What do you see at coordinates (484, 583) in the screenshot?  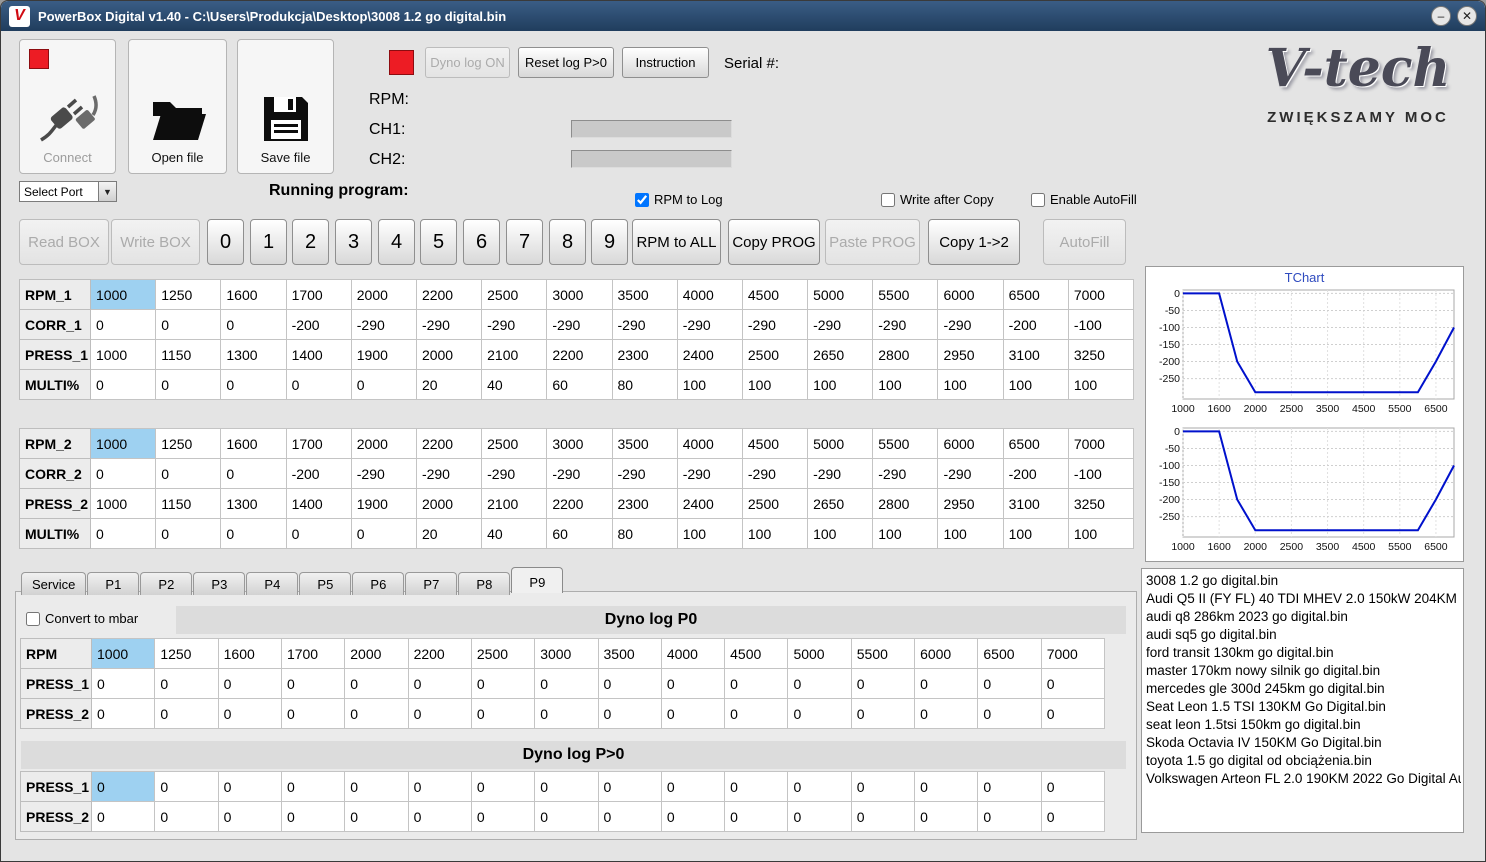 I see `tab-p8: P8` at bounding box center [484, 583].